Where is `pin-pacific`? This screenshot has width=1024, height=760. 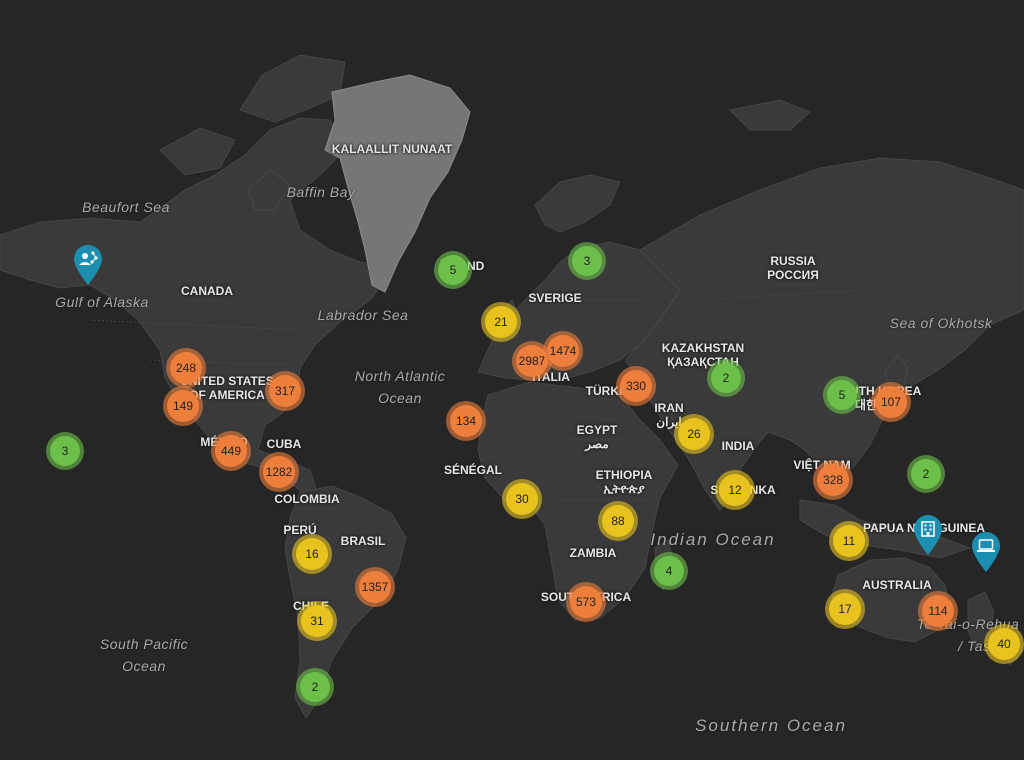
pin-pacific is located at coordinates (986, 554).